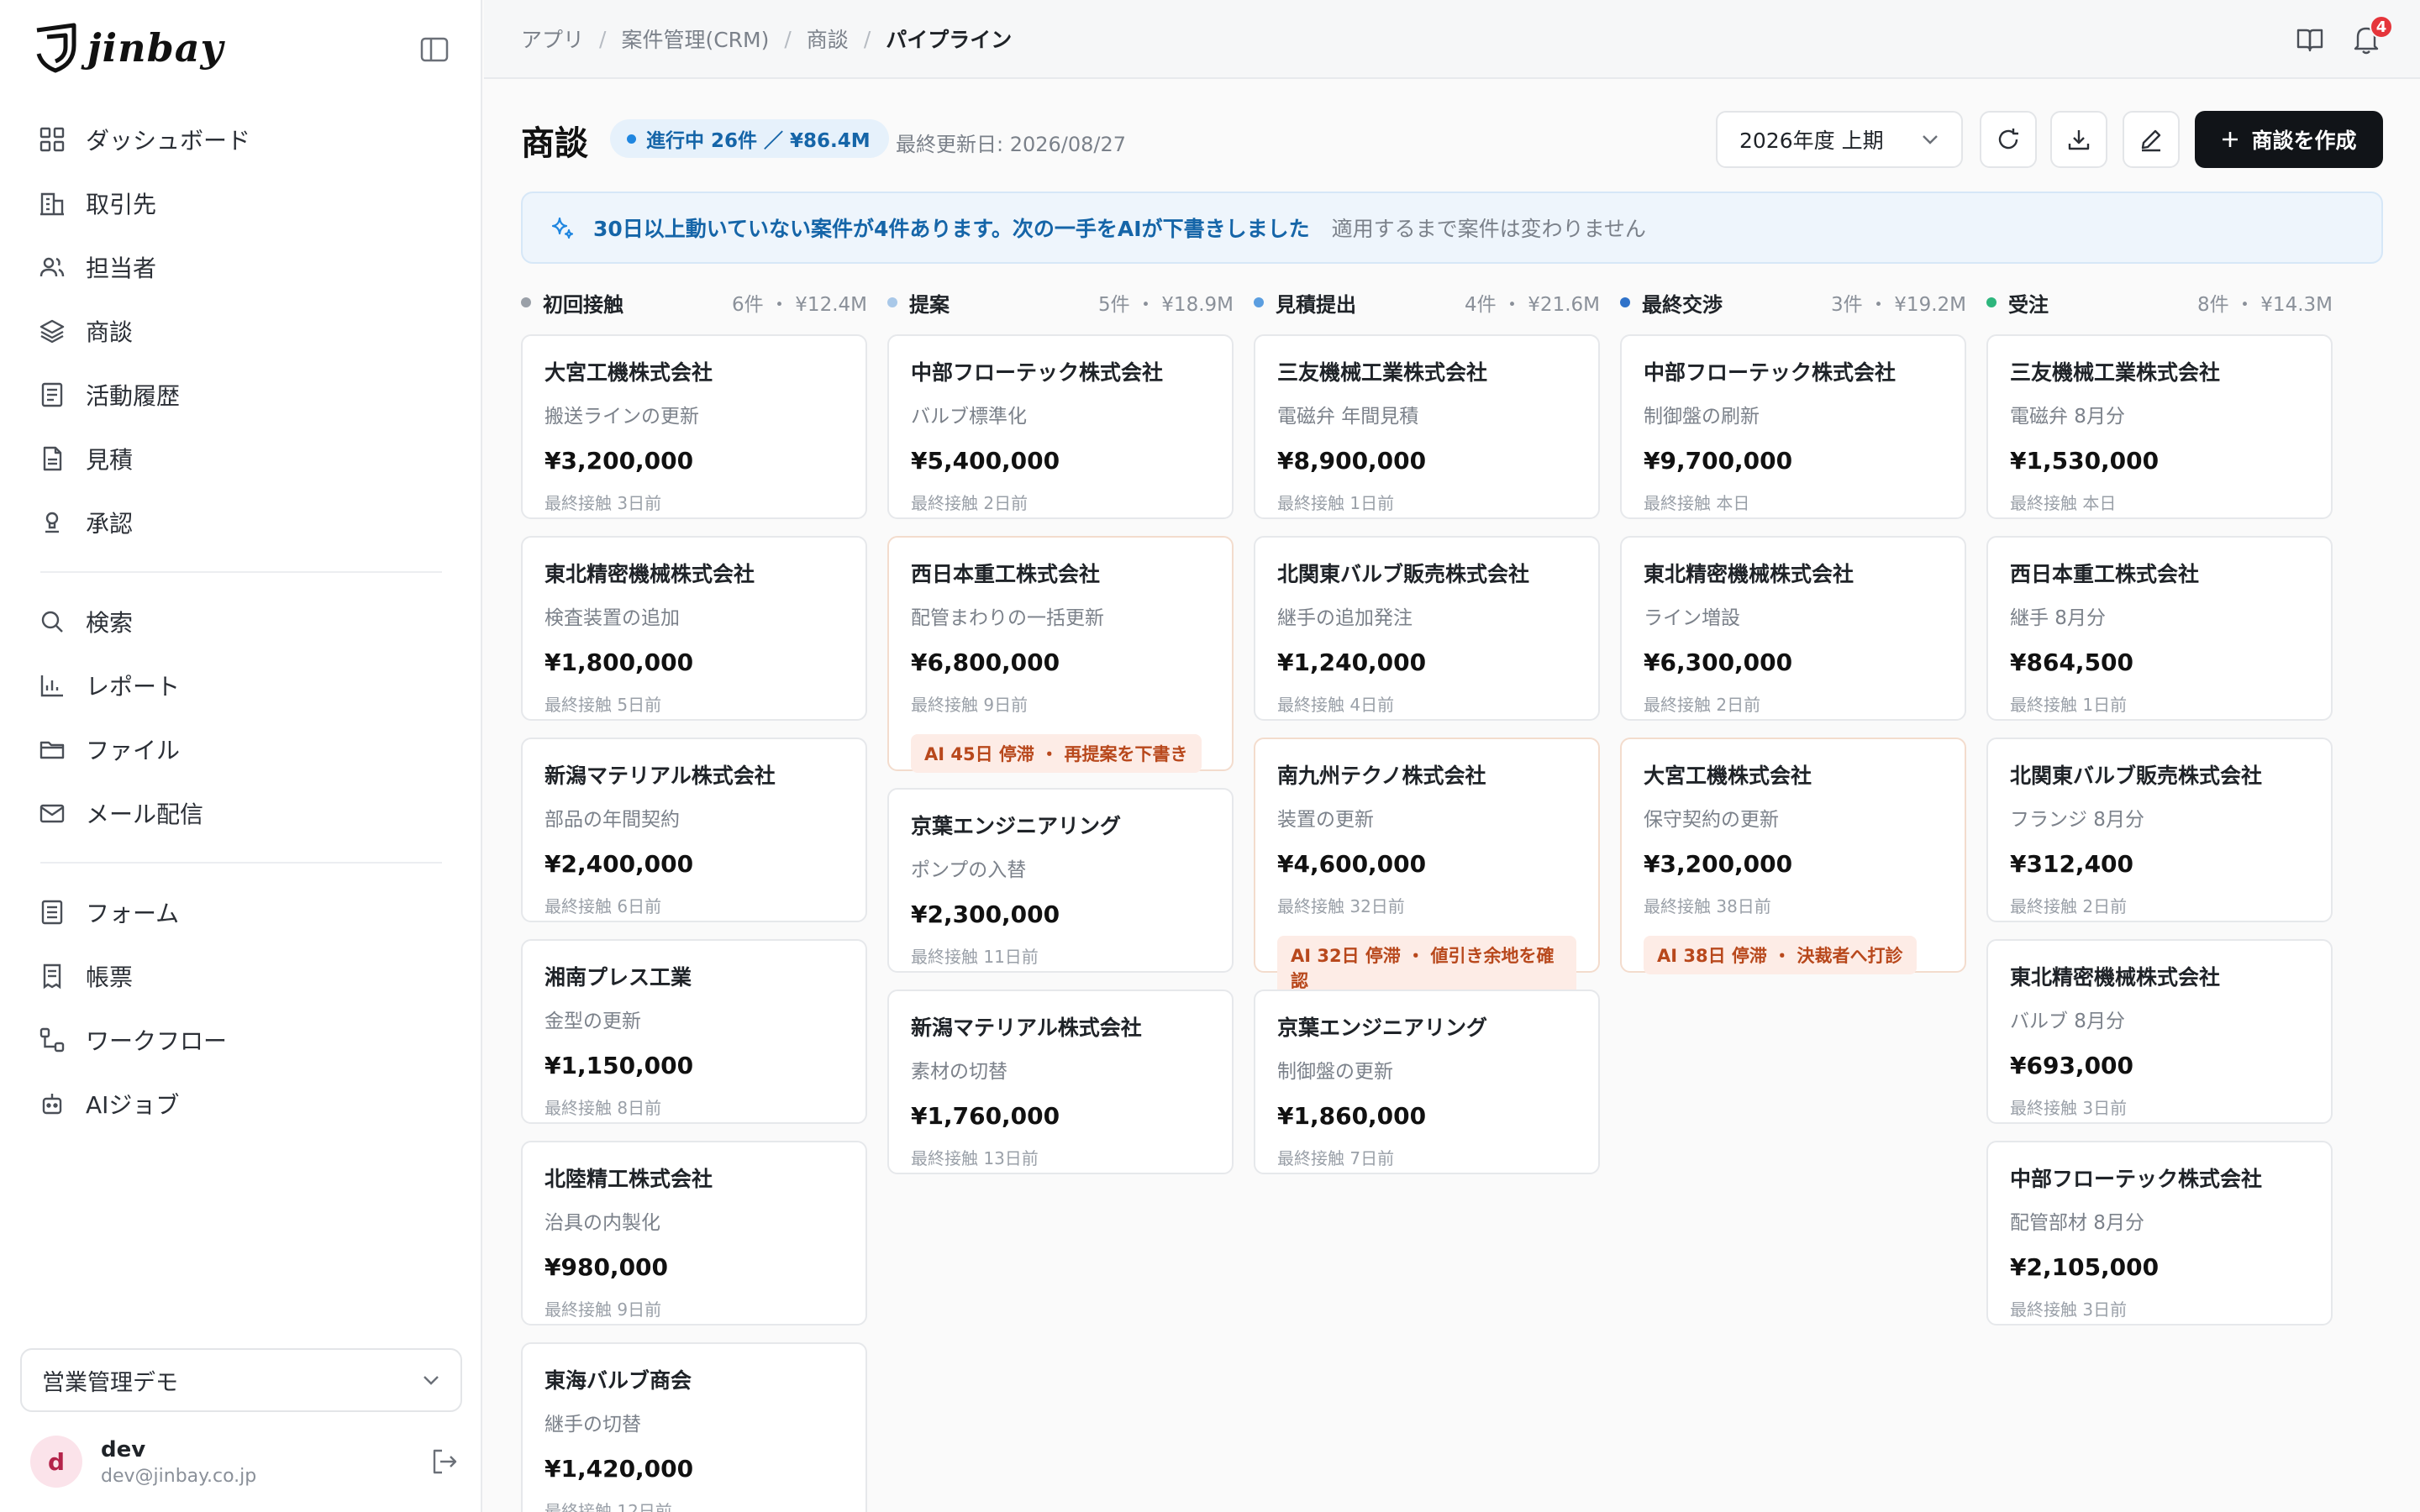 This screenshot has width=2420, height=1512. What do you see at coordinates (1793, 628) in the screenshot?
I see `deal-card: 東北精密機械株式会社 ライン増設 ¥6,300,000 最終接触 2日前` at bounding box center [1793, 628].